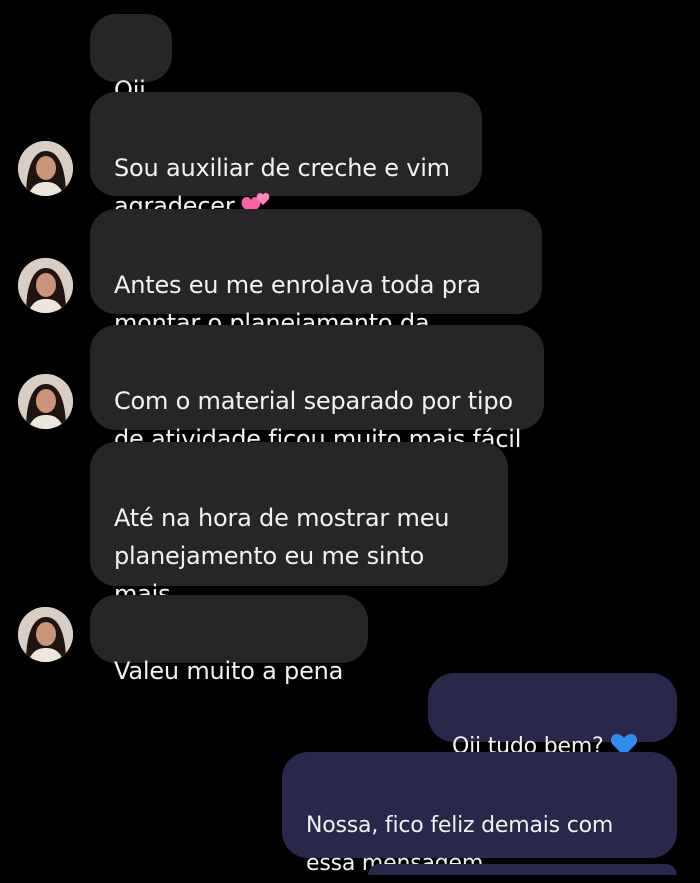 This screenshot has height=883, width=700. What do you see at coordinates (286, 156) in the screenshot?
I see `message-bubble-incoming: Sou auxiliar de creche e vim agradecer` at bounding box center [286, 156].